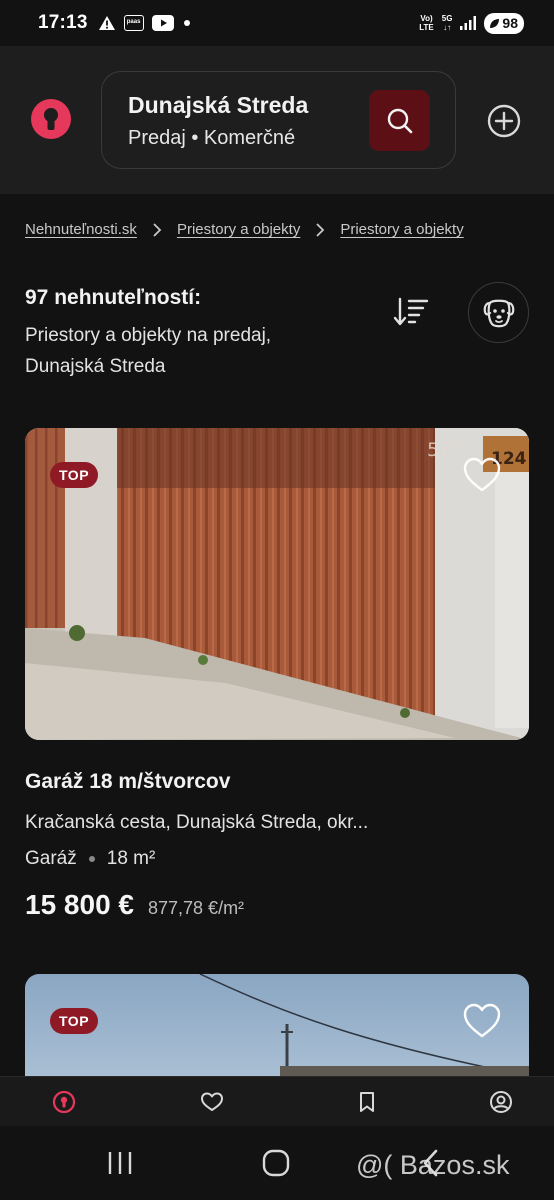 The height and width of the screenshot is (1200, 554). What do you see at coordinates (495, 23) in the screenshot?
I see `leaf-icon` at bounding box center [495, 23].